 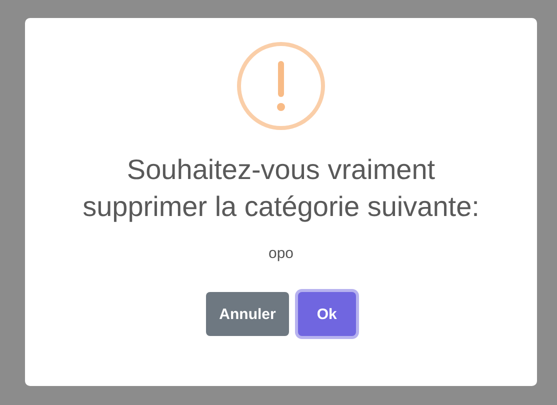 What do you see at coordinates (281, 86) in the screenshot?
I see `warning-icon` at bounding box center [281, 86].